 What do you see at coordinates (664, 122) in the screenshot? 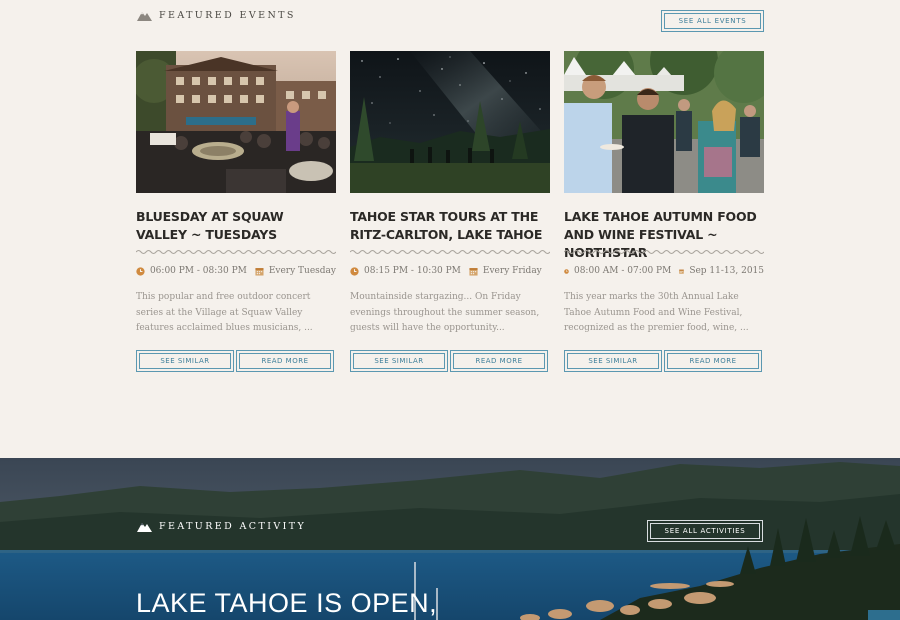
I see `event-photo-food-wine` at bounding box center [664, 122].